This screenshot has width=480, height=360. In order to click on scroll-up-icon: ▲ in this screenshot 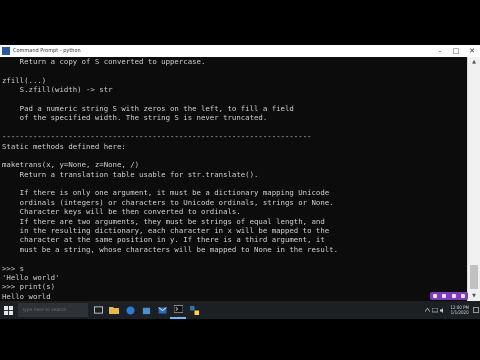, I will do `click(474, 62)`.